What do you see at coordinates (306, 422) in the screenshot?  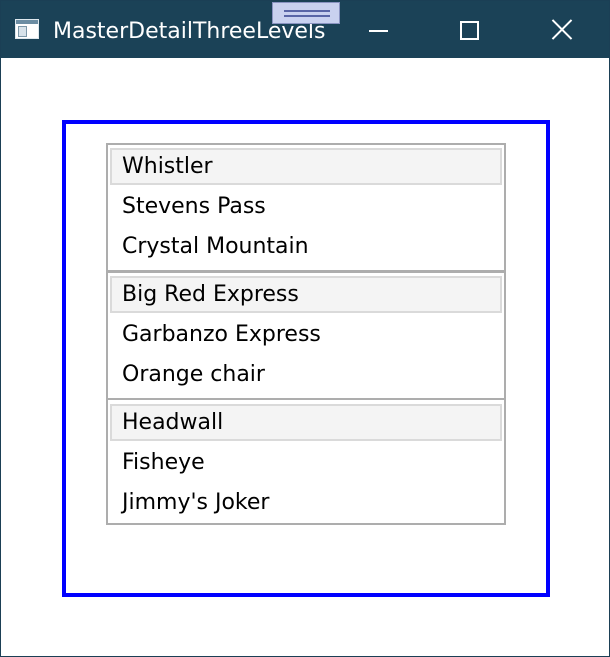 I see `list-item: Headwall` at bounding box center [306, 422].